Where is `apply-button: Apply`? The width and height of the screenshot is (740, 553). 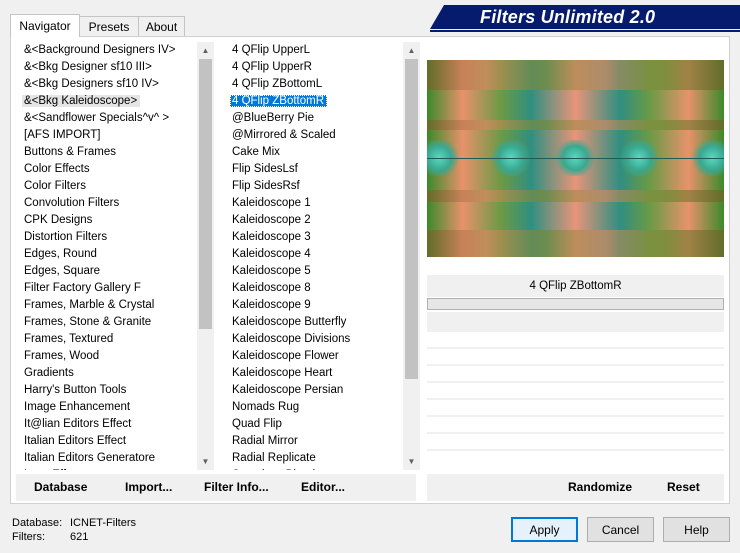
apply-button: Apply is located at coordinates (544, 529).